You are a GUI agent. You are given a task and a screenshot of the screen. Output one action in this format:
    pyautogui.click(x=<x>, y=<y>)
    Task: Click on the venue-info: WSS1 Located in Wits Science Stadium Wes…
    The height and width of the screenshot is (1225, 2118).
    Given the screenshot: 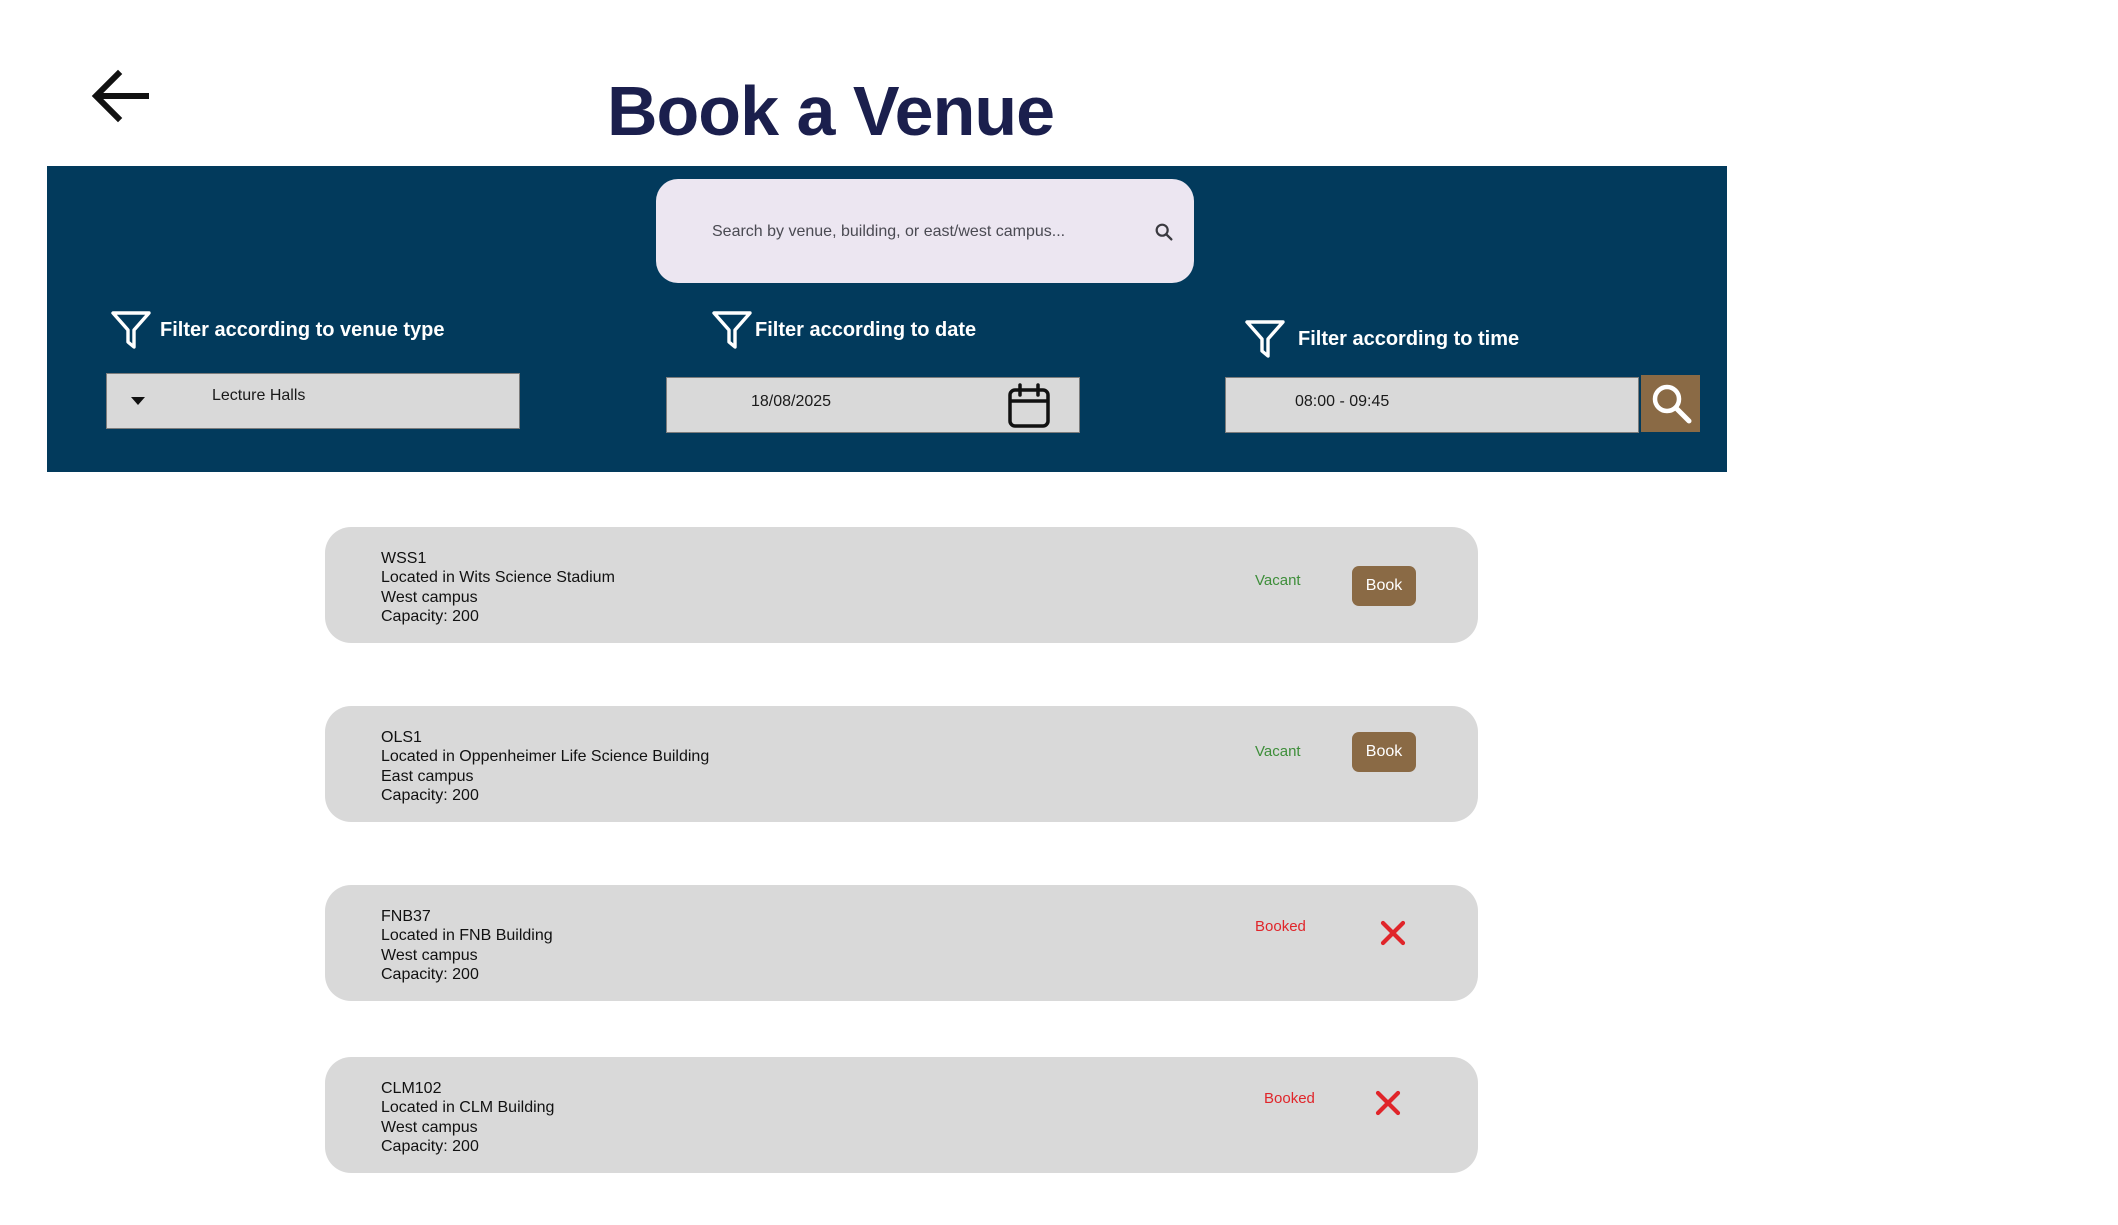 What is the action you would take?
    pyautogui.click(x=498, y=587)
    